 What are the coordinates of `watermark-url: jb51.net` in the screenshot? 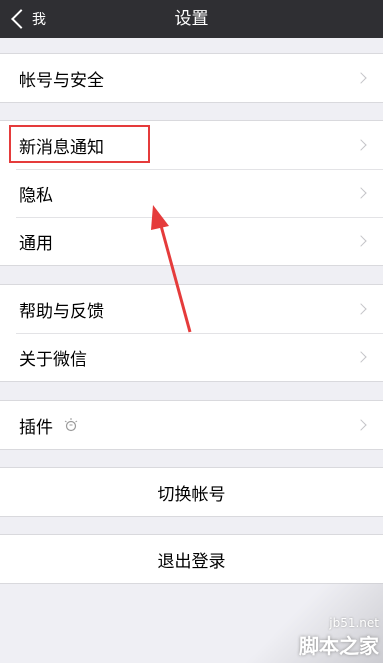 It's located at (354, 623).